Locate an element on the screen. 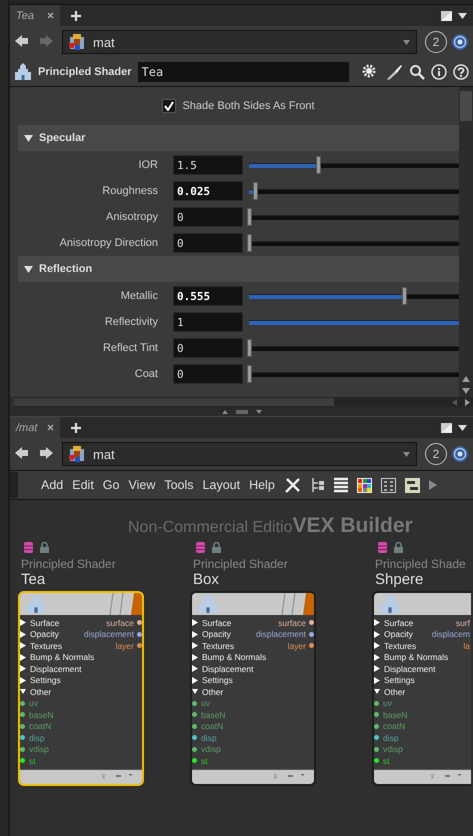  menu-item: View is located at coordinates (142, 485).